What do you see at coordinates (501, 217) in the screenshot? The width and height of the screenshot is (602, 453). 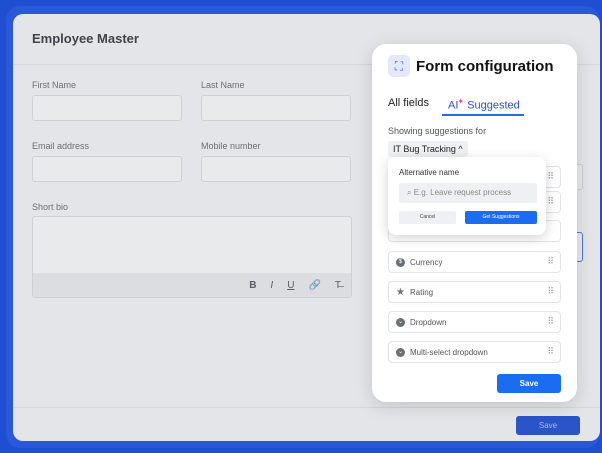 I see `get-suggestions-button: Get Suggestions` at bounding box center [501, 217].